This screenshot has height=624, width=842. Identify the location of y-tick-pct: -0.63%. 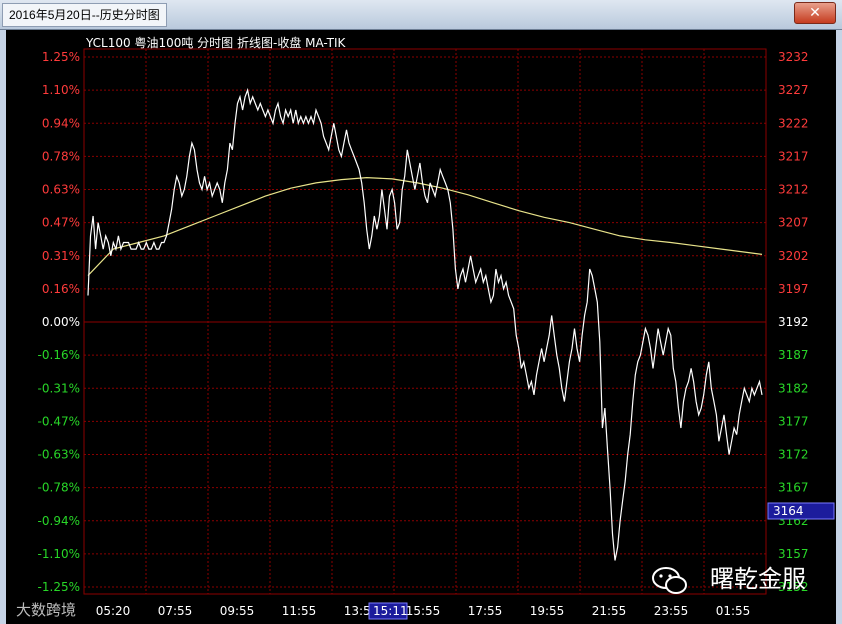
(59, 455).